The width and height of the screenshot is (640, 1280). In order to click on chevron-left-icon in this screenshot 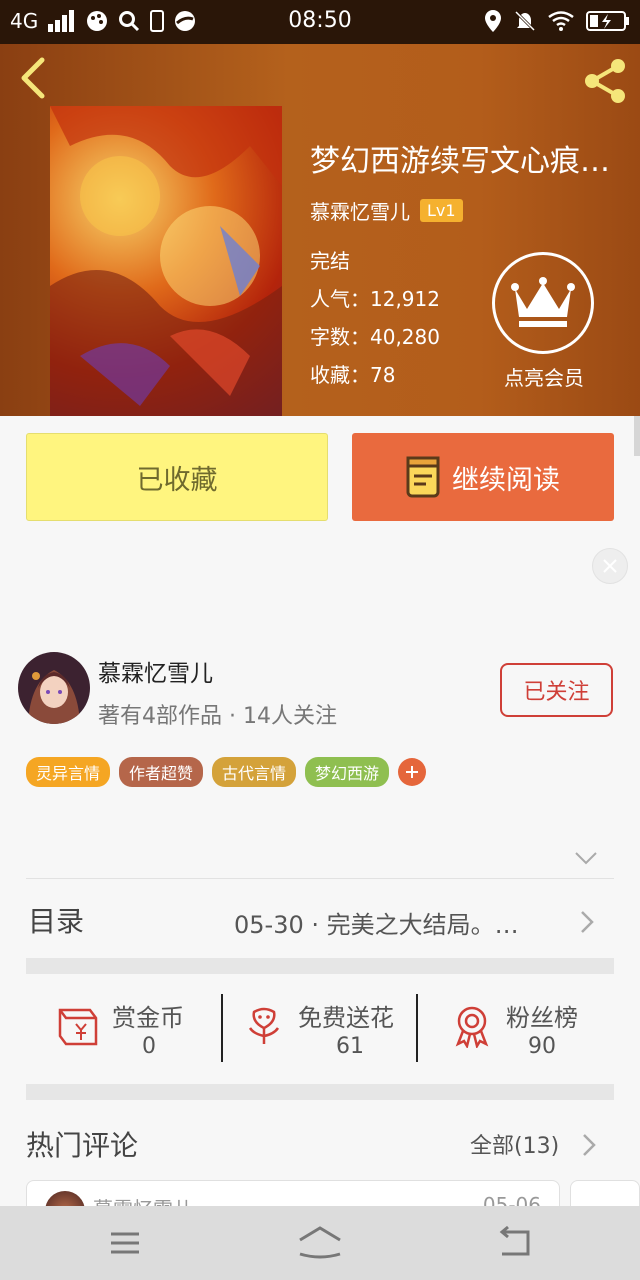, I will do `click(33, 78)`.